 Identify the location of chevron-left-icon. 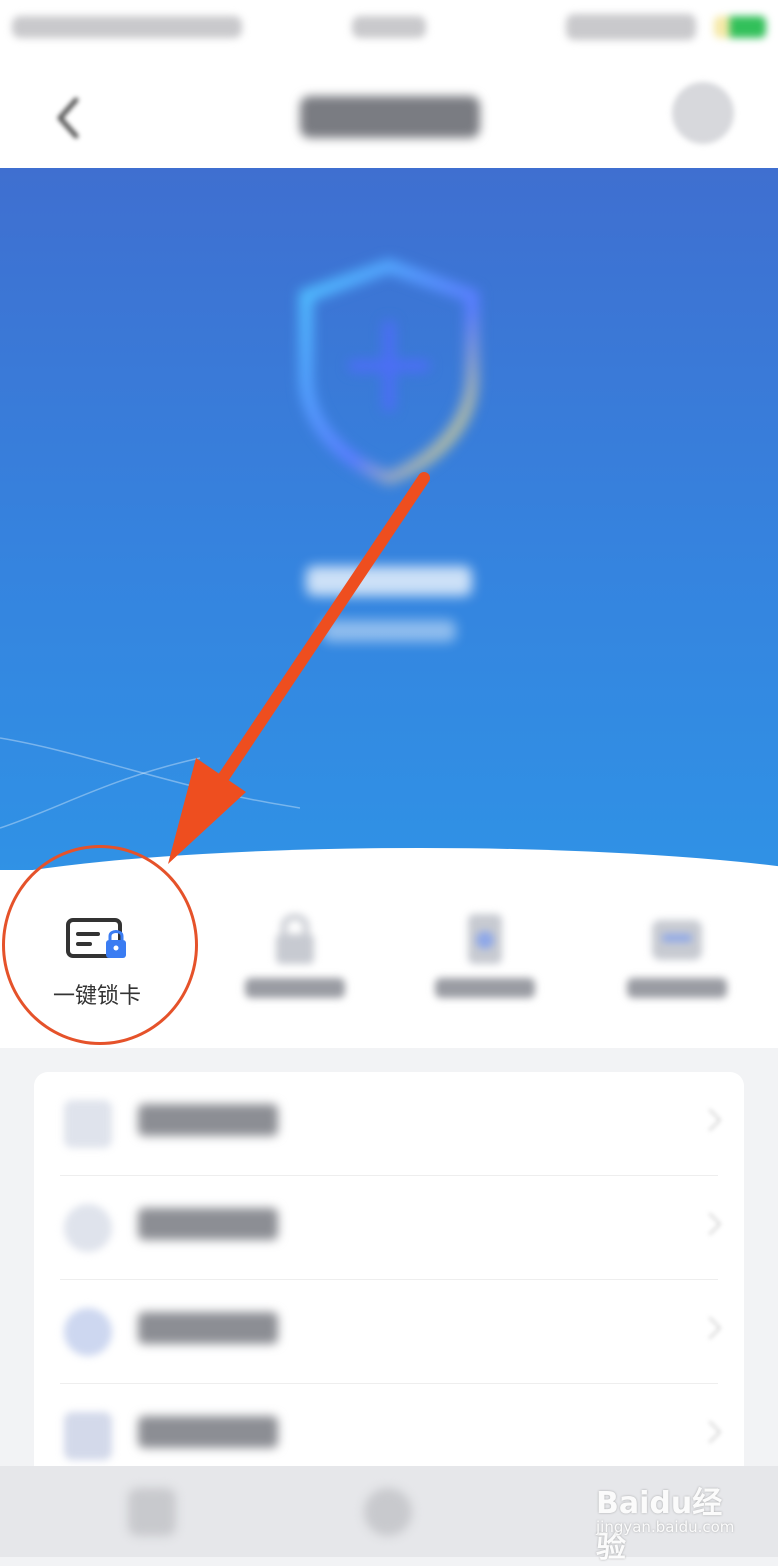
(68, 118).